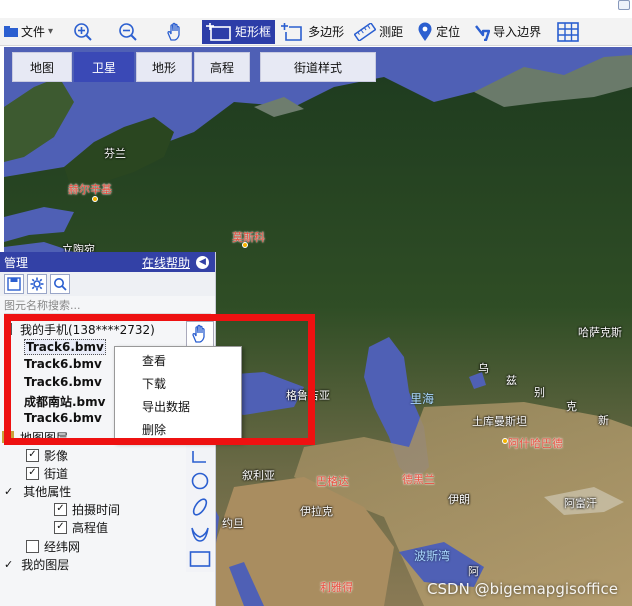  I want to click on rectangle-select-icon, so click(219, 31).